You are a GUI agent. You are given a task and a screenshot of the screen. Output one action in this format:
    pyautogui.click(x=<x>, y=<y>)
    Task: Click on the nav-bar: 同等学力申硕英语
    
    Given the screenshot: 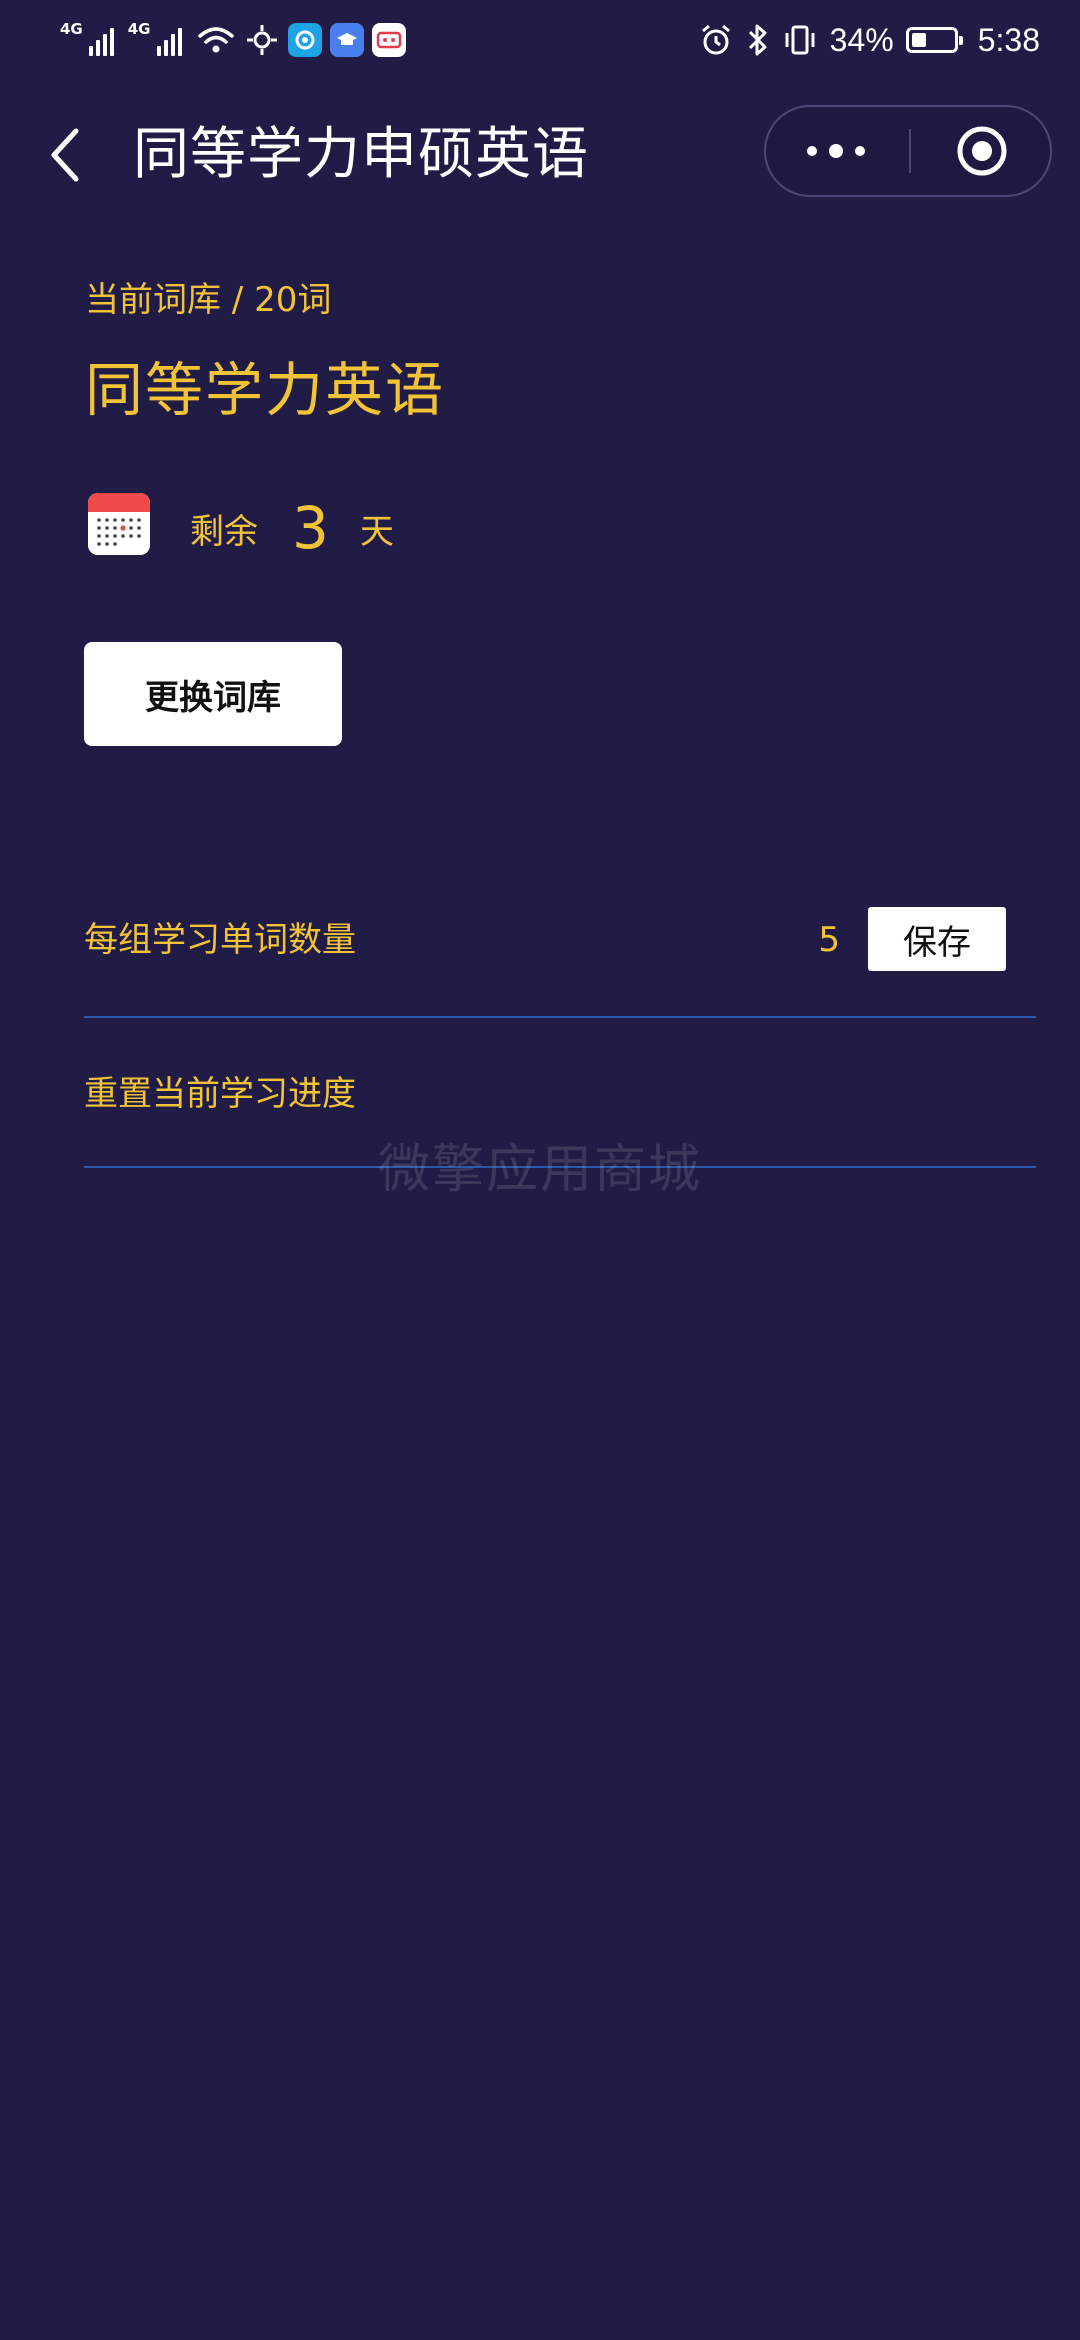 What is the action you would take?
    pyautogui.click(x=540, y=155)
    